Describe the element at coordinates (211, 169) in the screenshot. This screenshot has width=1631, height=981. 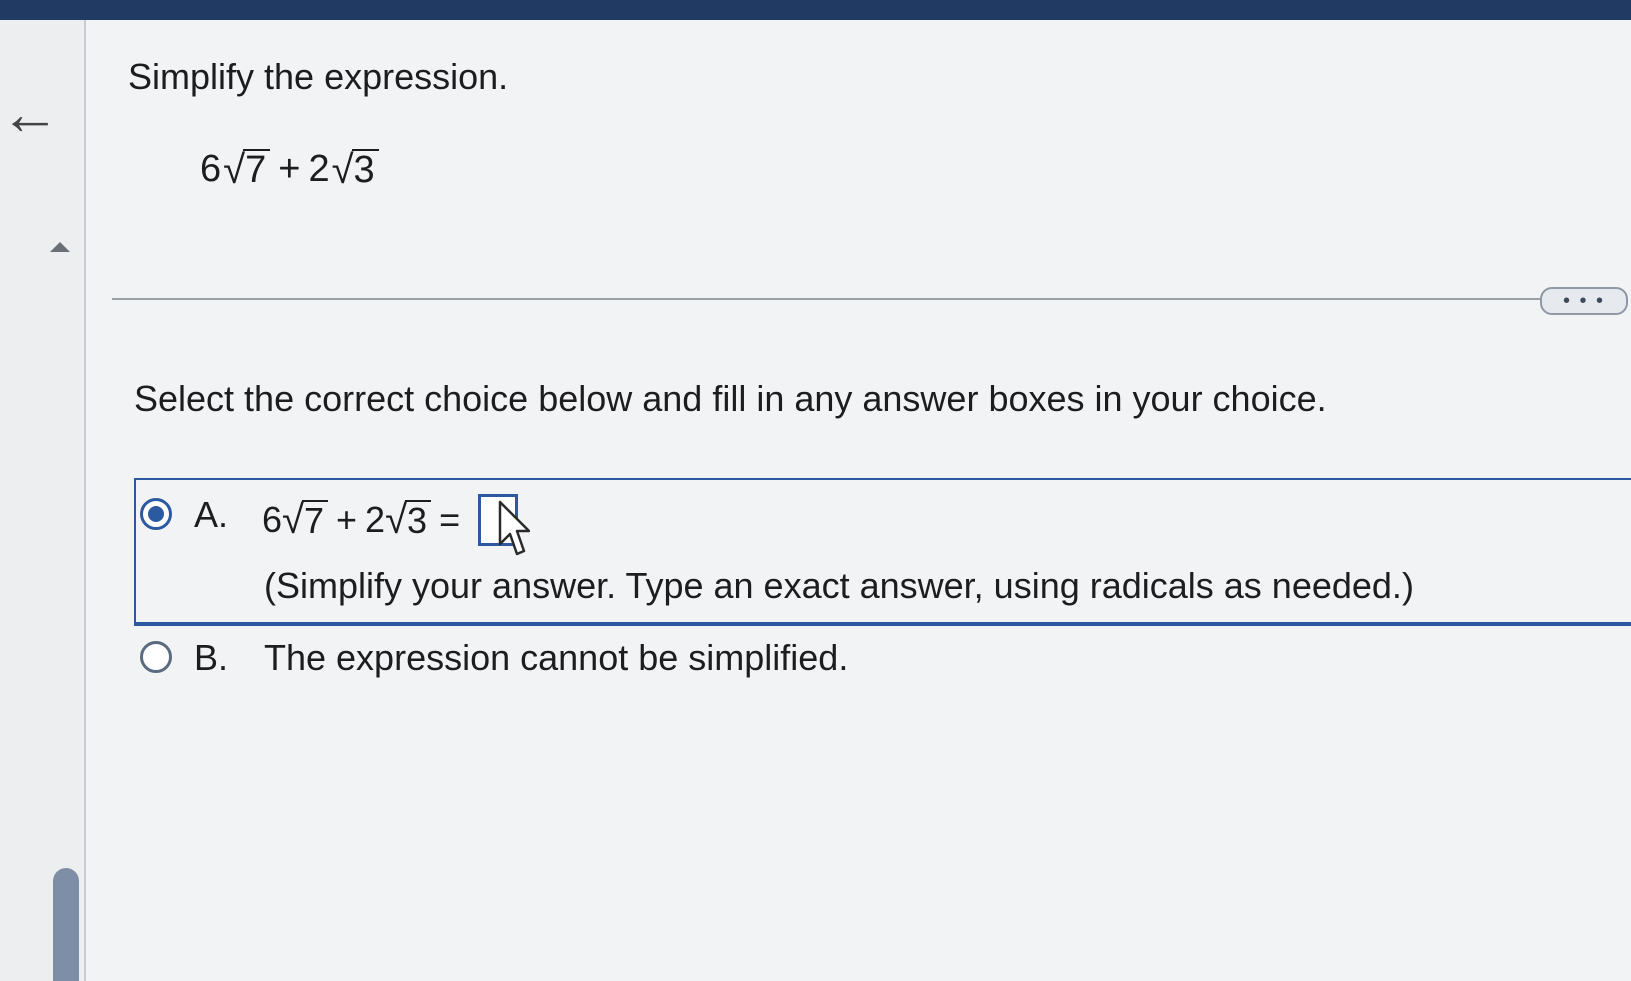
I see `coefficient-1: 6` at that location.